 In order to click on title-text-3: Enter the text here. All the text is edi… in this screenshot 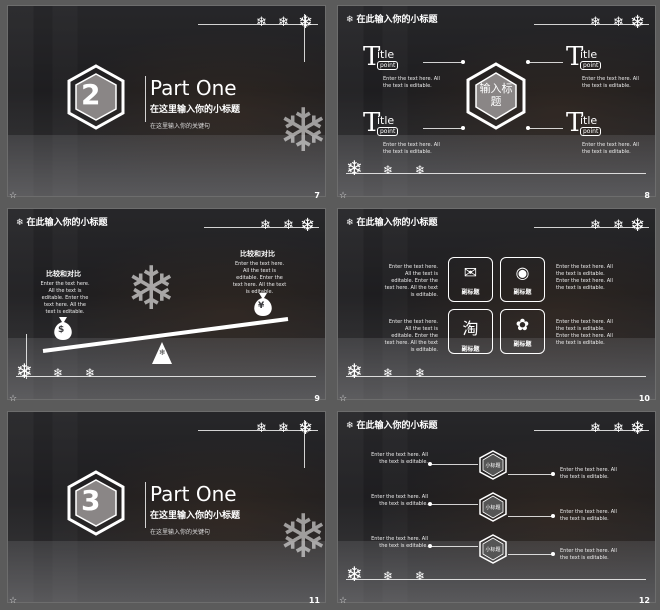, I will do `click(411, 148)`.